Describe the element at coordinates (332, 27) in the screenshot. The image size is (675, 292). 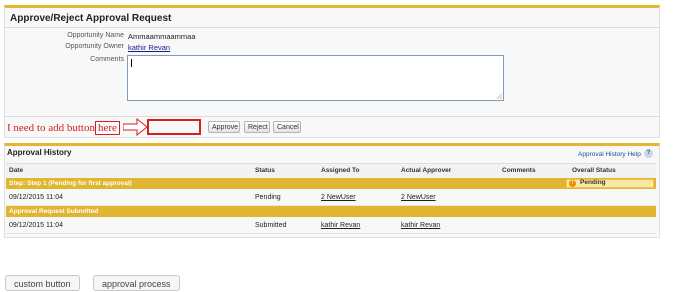
I see `title-divider` at that location.